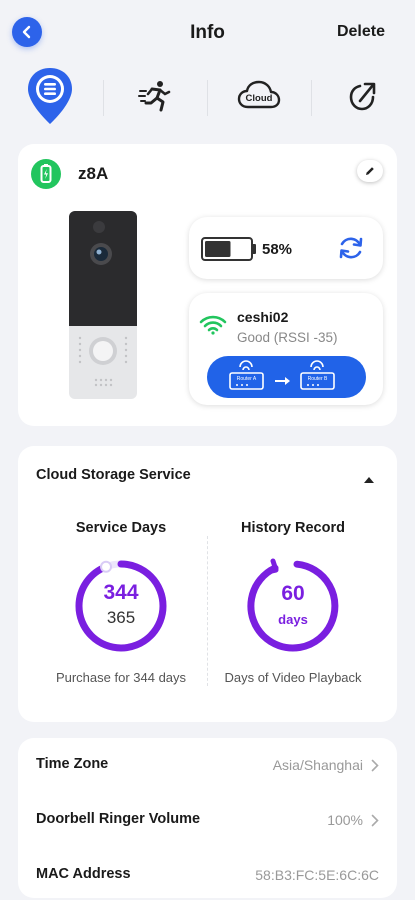  What do you see at coordinates (121, 592) in the screenshot?
I see `service-days-remaining: 344` at bounding box center [121, 592].